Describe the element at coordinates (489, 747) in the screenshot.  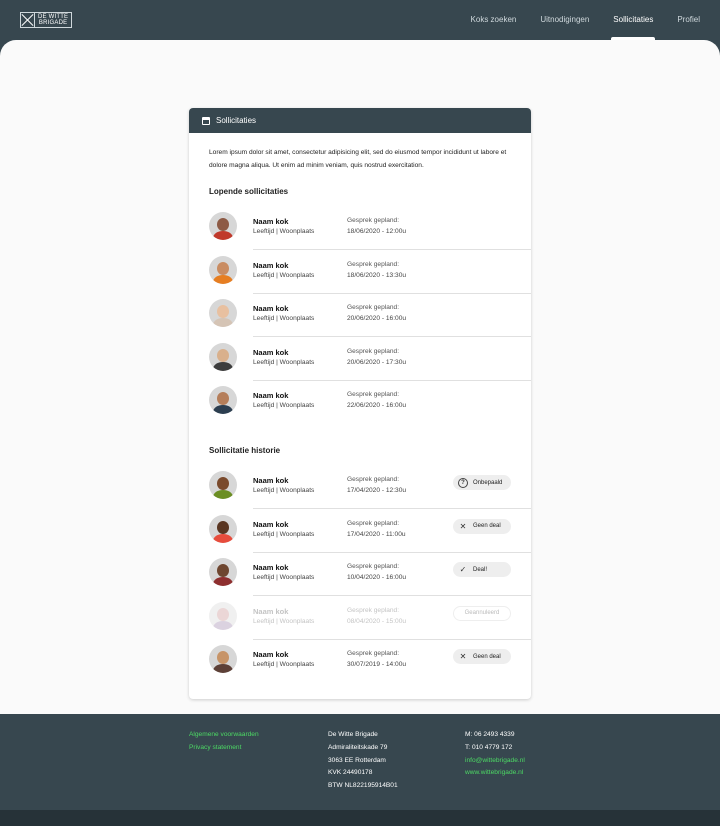
I see `phone-number: T: 010 4779 172` at that location.